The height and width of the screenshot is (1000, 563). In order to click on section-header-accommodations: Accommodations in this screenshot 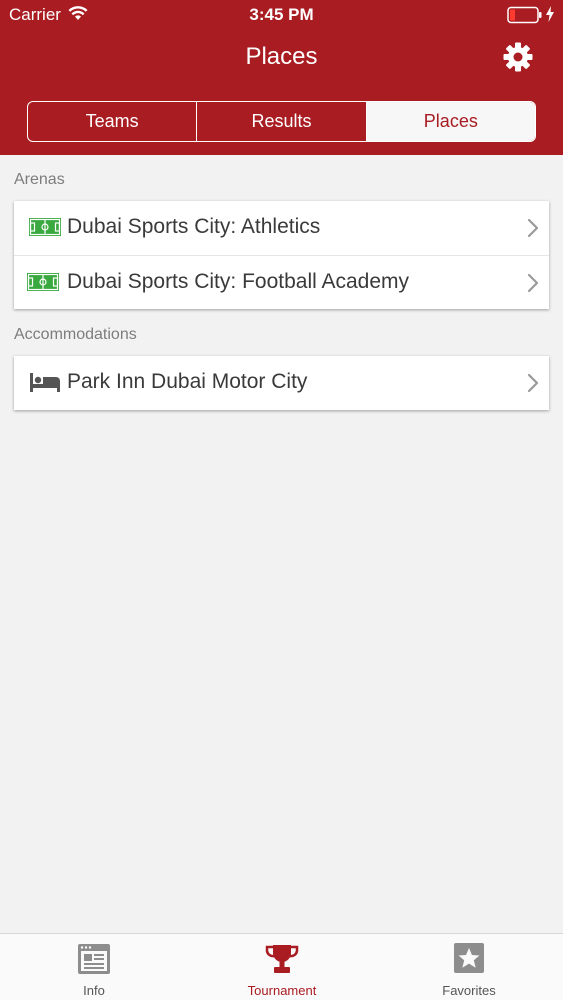, I will do `click(75, 334)`.